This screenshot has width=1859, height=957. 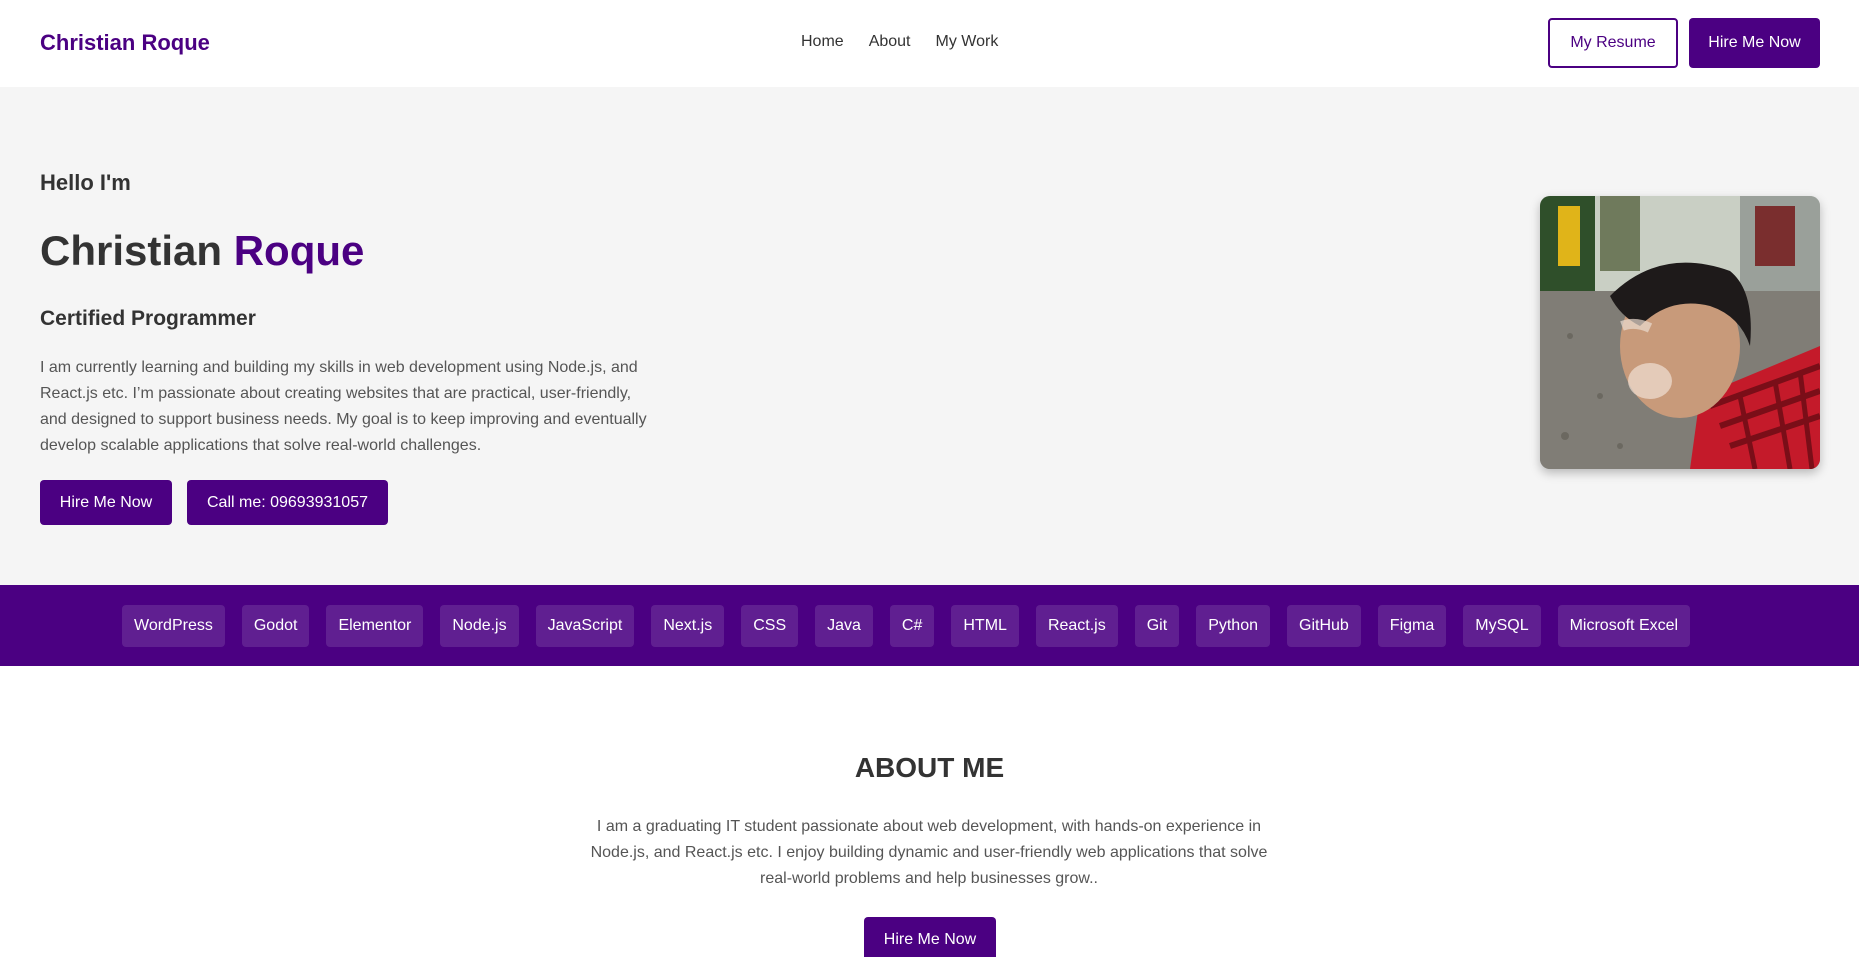 I want to click on skill-tag: Figma, so click(x=1412, y=626).